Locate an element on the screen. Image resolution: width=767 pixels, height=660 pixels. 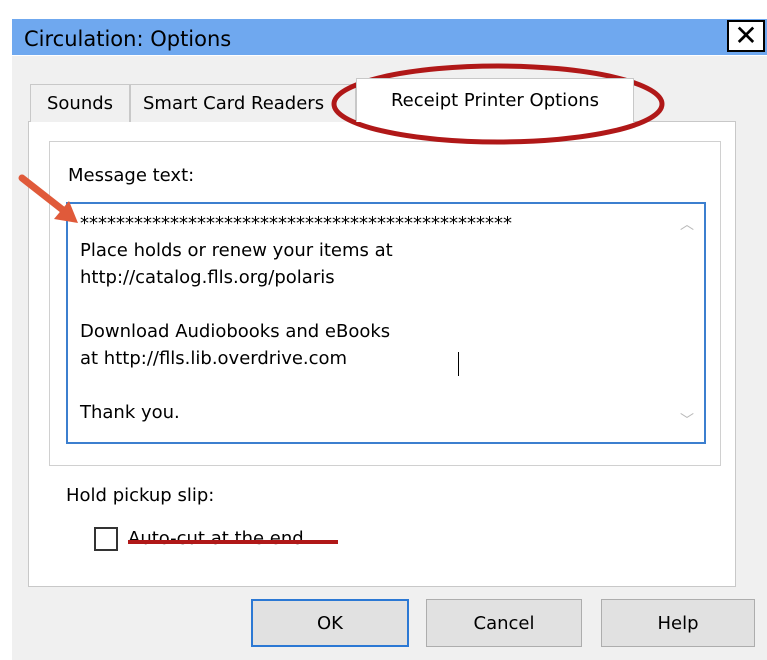
close-icon: ✕ is located at coordinates (746, 35).